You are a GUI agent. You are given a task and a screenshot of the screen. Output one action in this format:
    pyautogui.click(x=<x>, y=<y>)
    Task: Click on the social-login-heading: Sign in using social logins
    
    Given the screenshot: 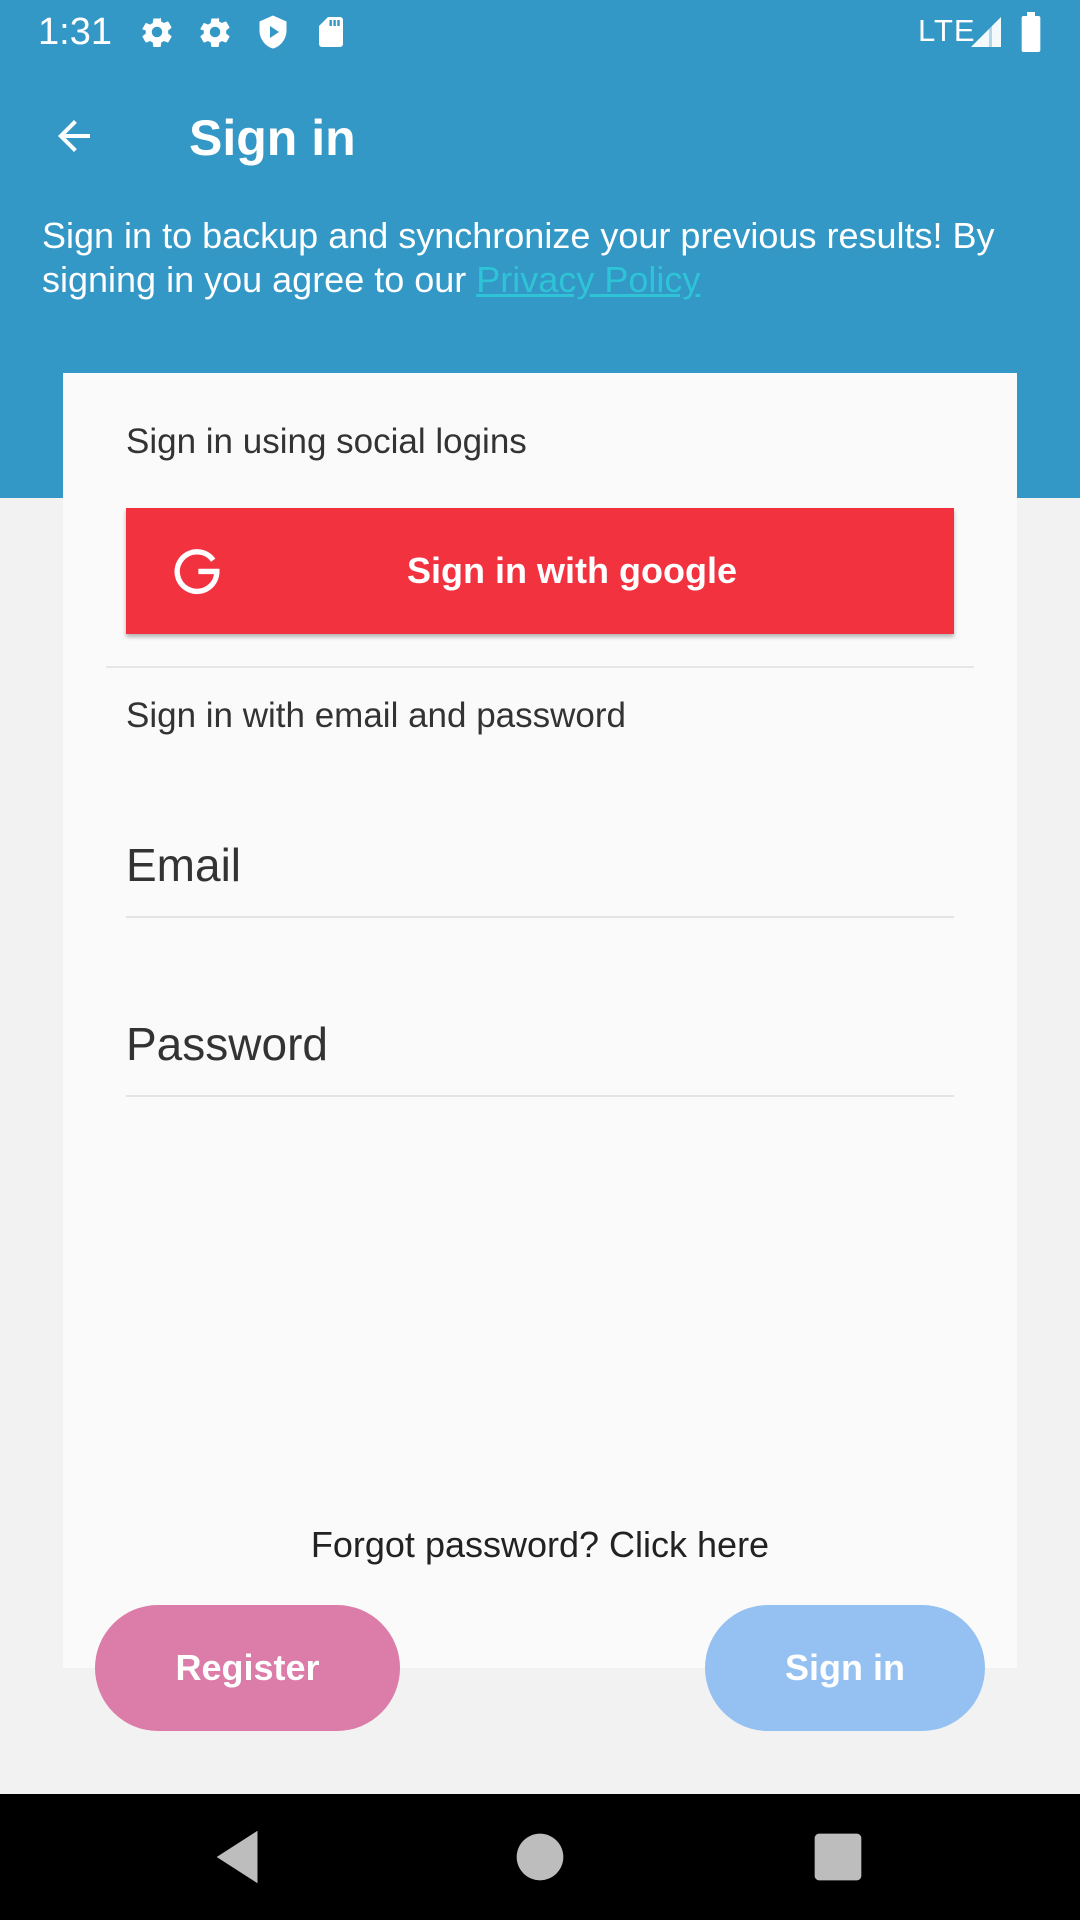 What is the action you would take?
    pyautogui.click(x=326, y=441)
    